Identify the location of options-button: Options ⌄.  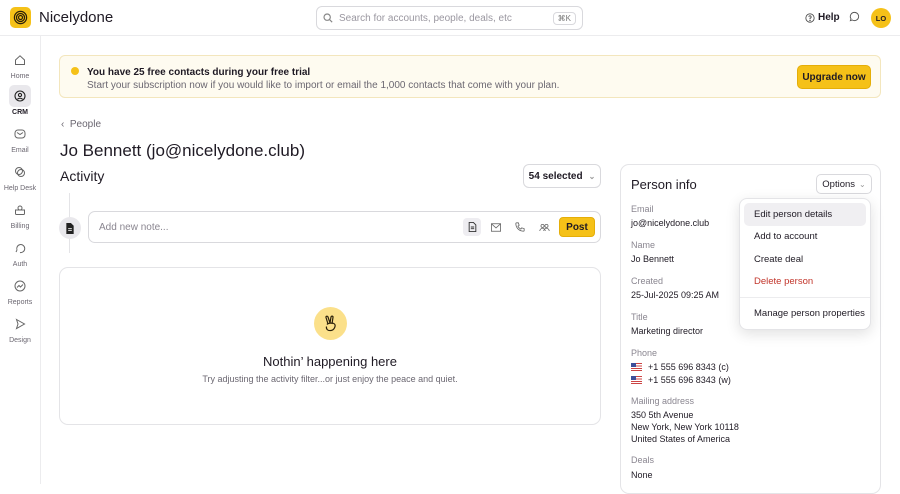
(844, 184).